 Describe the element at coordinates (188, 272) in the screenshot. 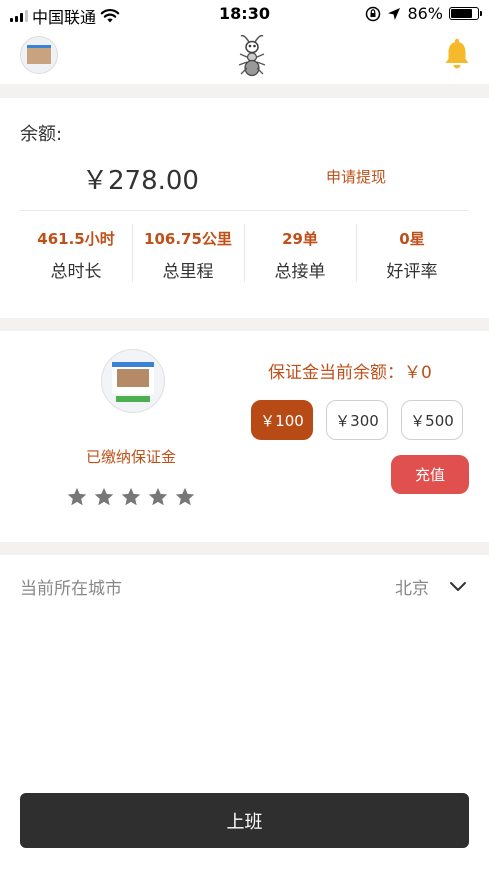

I see `stat-label: 总里程` at that location.